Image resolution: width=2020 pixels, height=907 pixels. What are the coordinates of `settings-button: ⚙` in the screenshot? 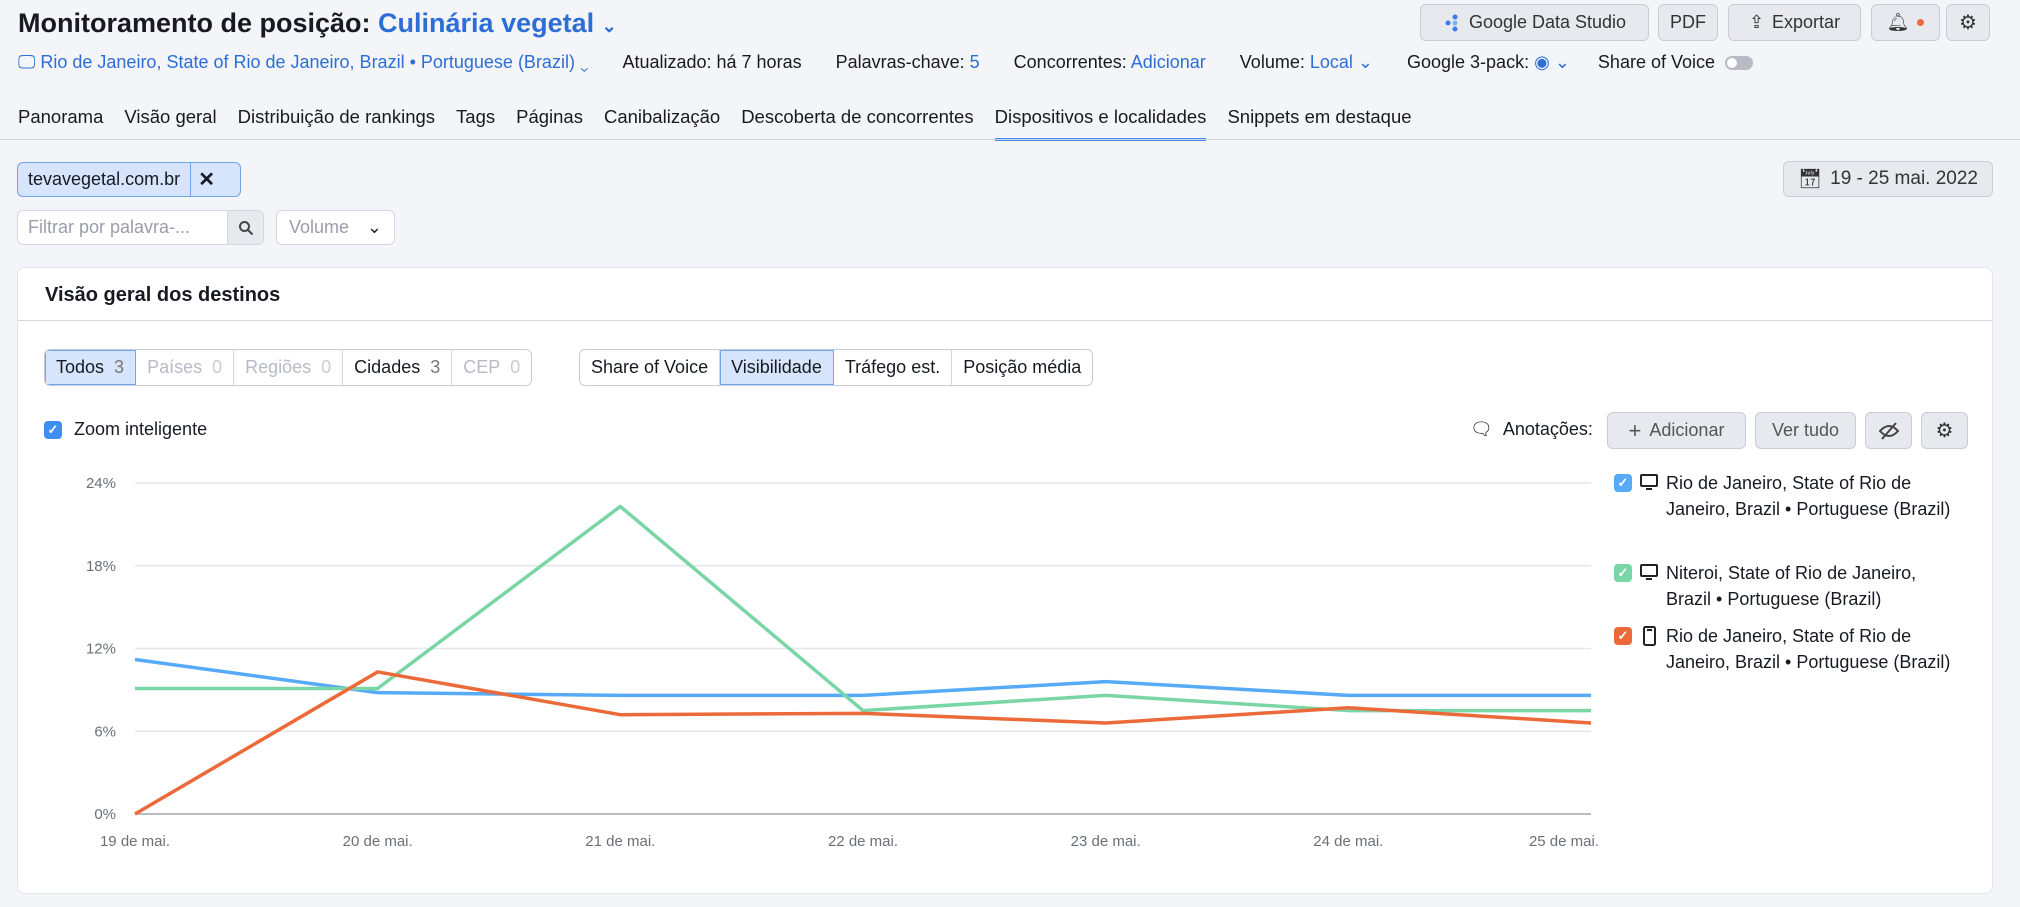 It's located at (1968, 22).